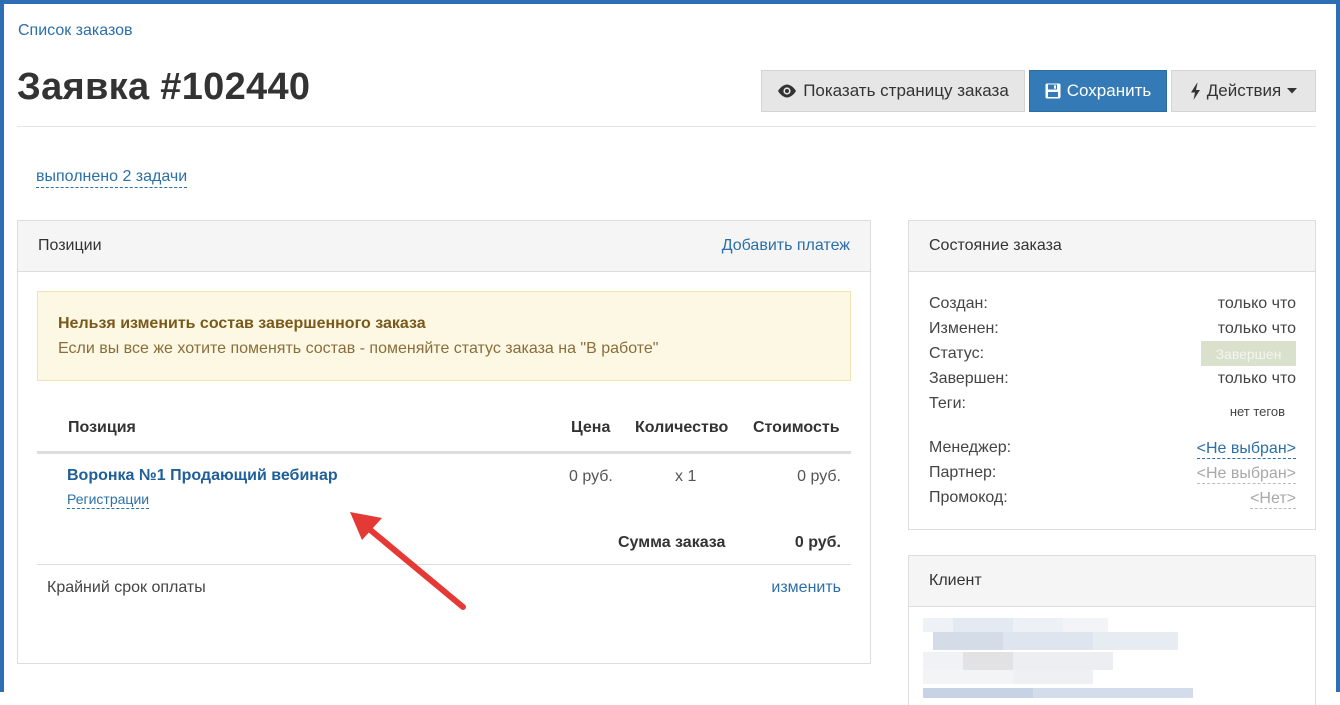 The height and width of the screenshot is (705, 1340). What do you see at coordinates (806, 588) in the screenshot?
I see `edit-deadline-link: изменить` at bounding box center [806, 588].